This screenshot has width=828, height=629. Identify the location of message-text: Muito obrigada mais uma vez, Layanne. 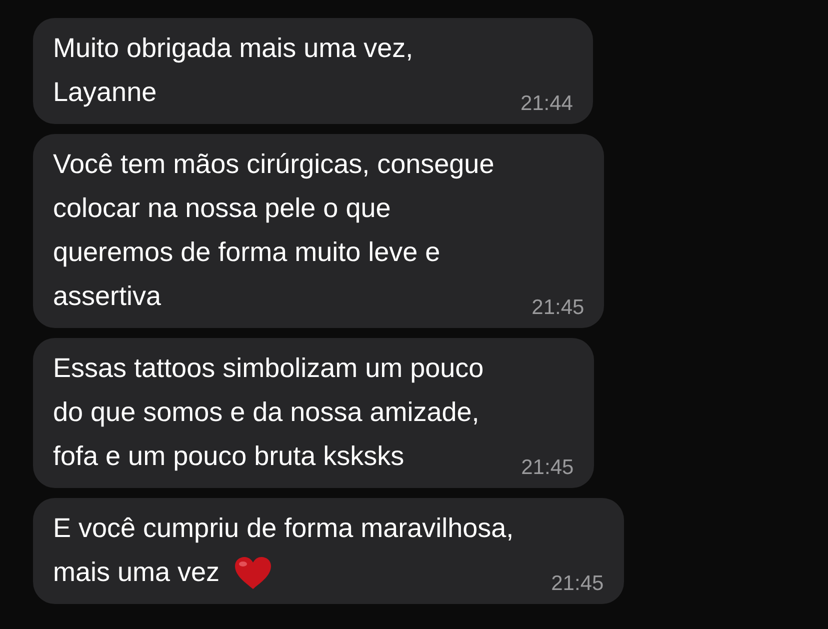
(233, 70).